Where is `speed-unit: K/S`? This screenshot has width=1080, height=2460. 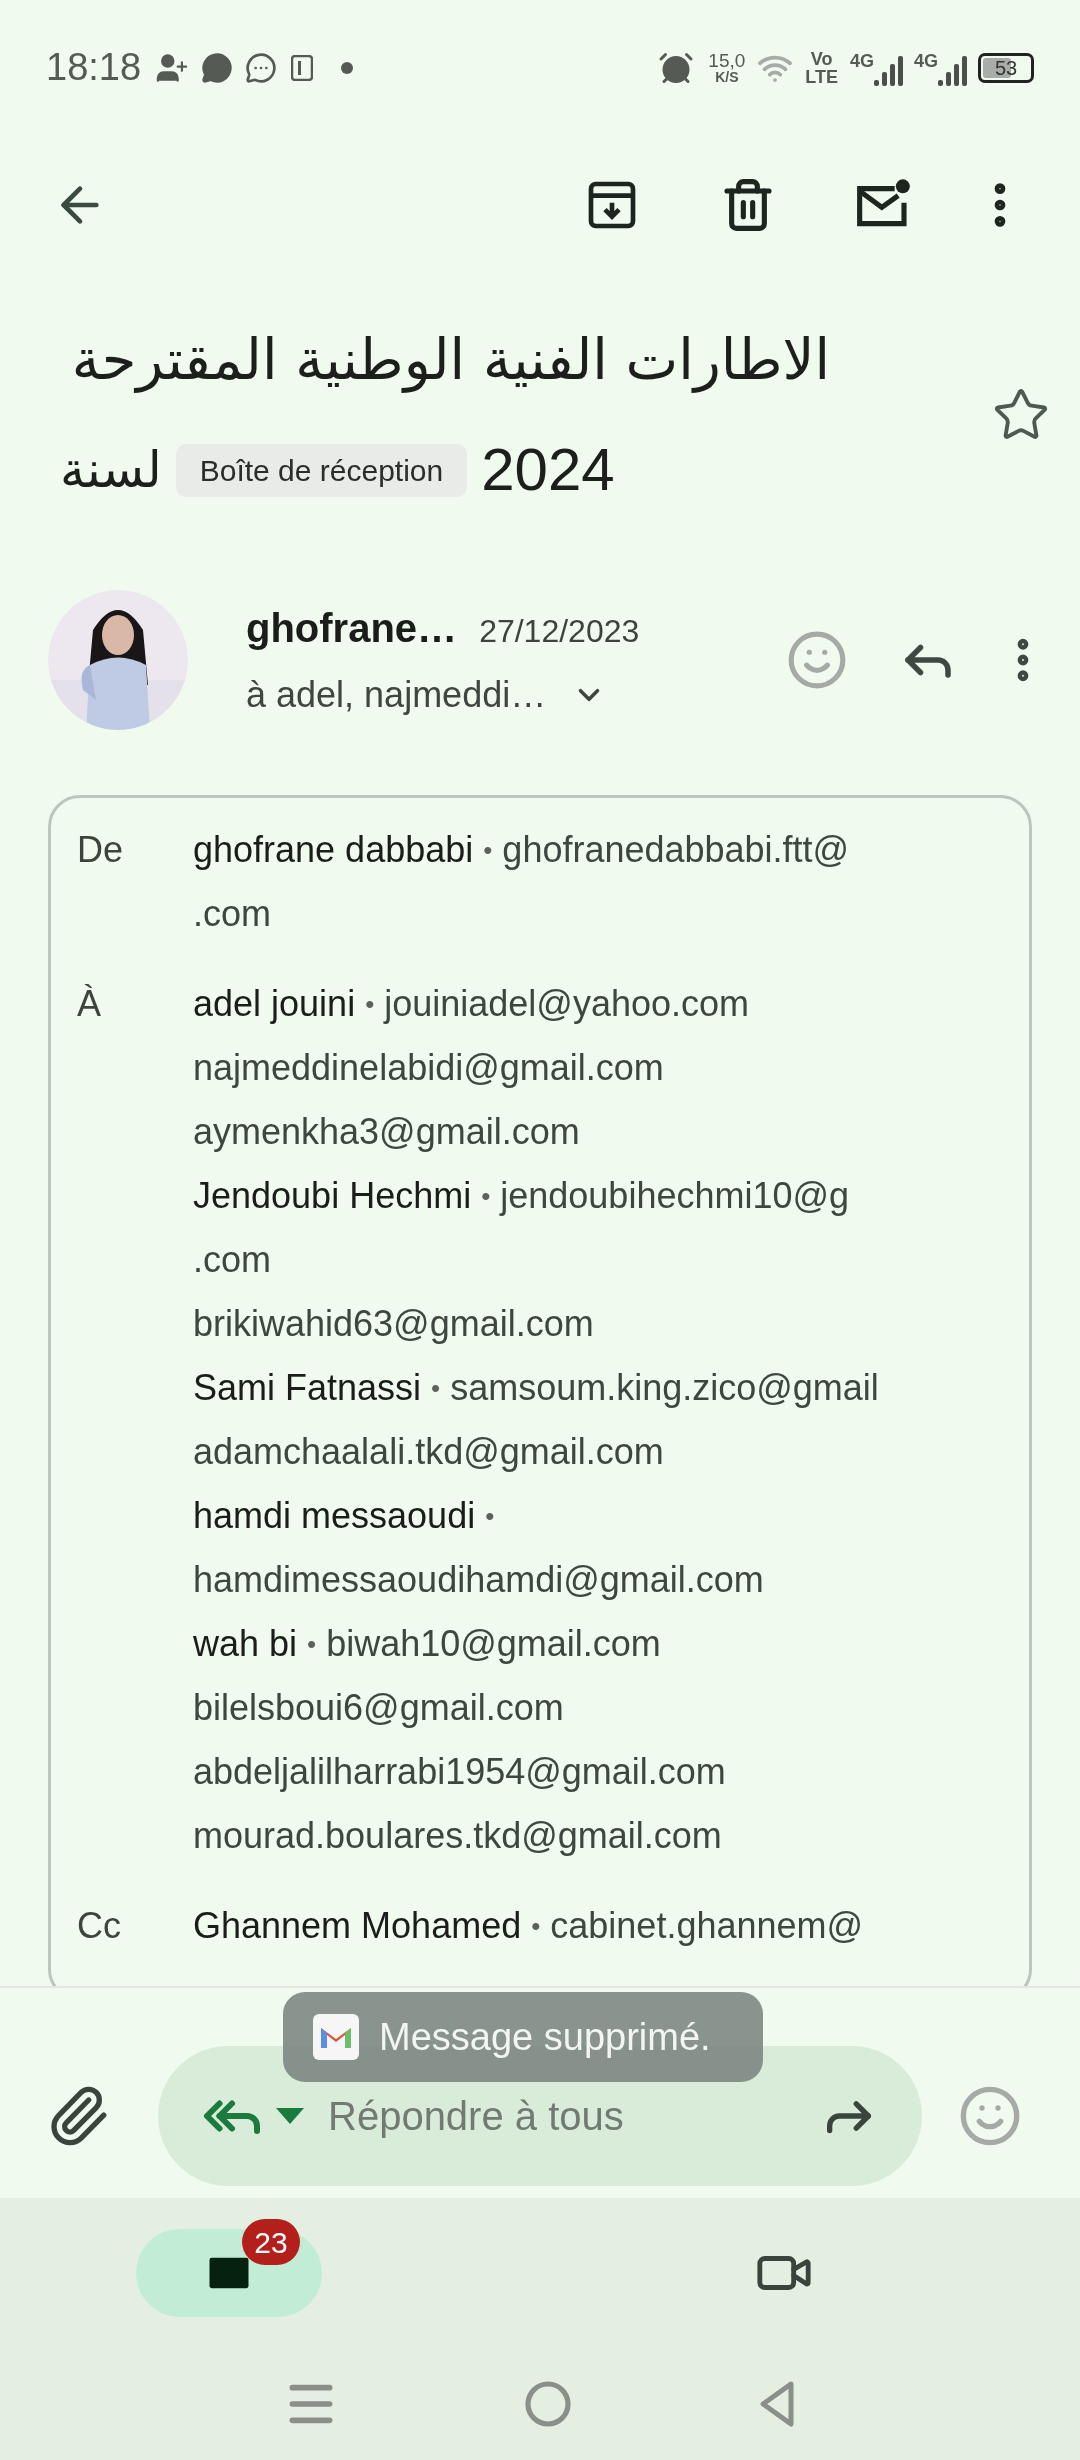
speed-unit: K/S is located at coordinates (727, 77).